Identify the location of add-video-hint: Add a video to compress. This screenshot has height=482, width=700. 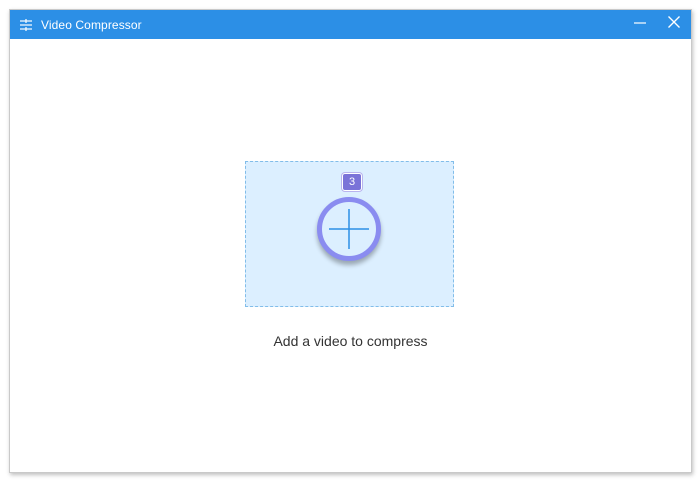
(350, 341).